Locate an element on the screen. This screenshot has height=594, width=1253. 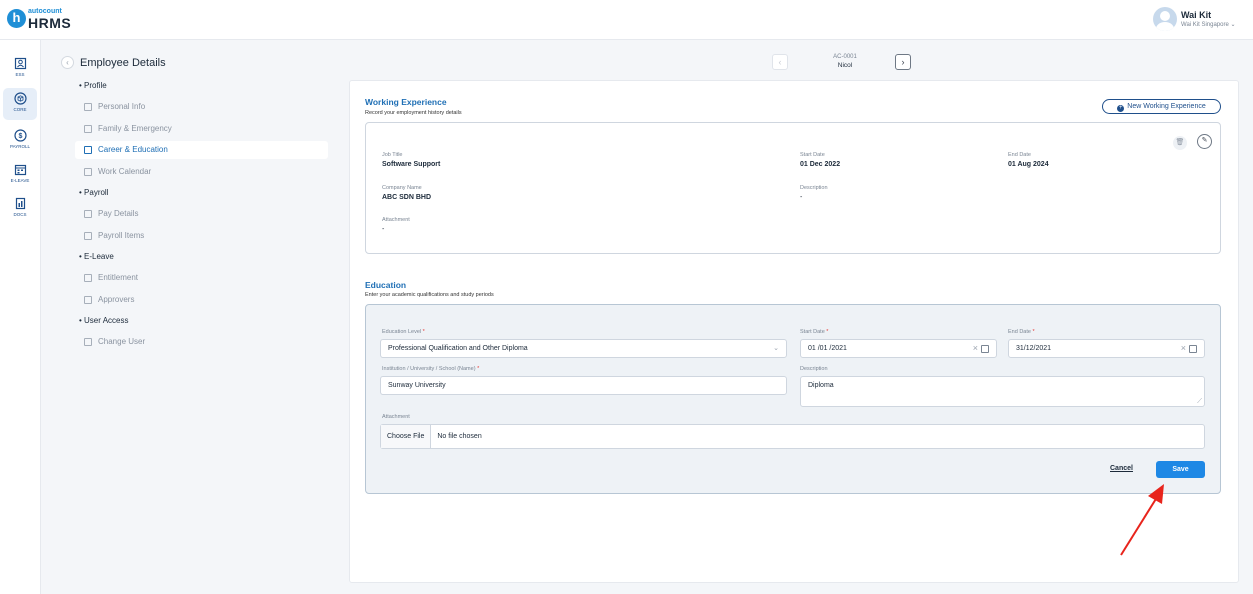
menu-section-profile: • Profile is located at coordinates (93, 85).